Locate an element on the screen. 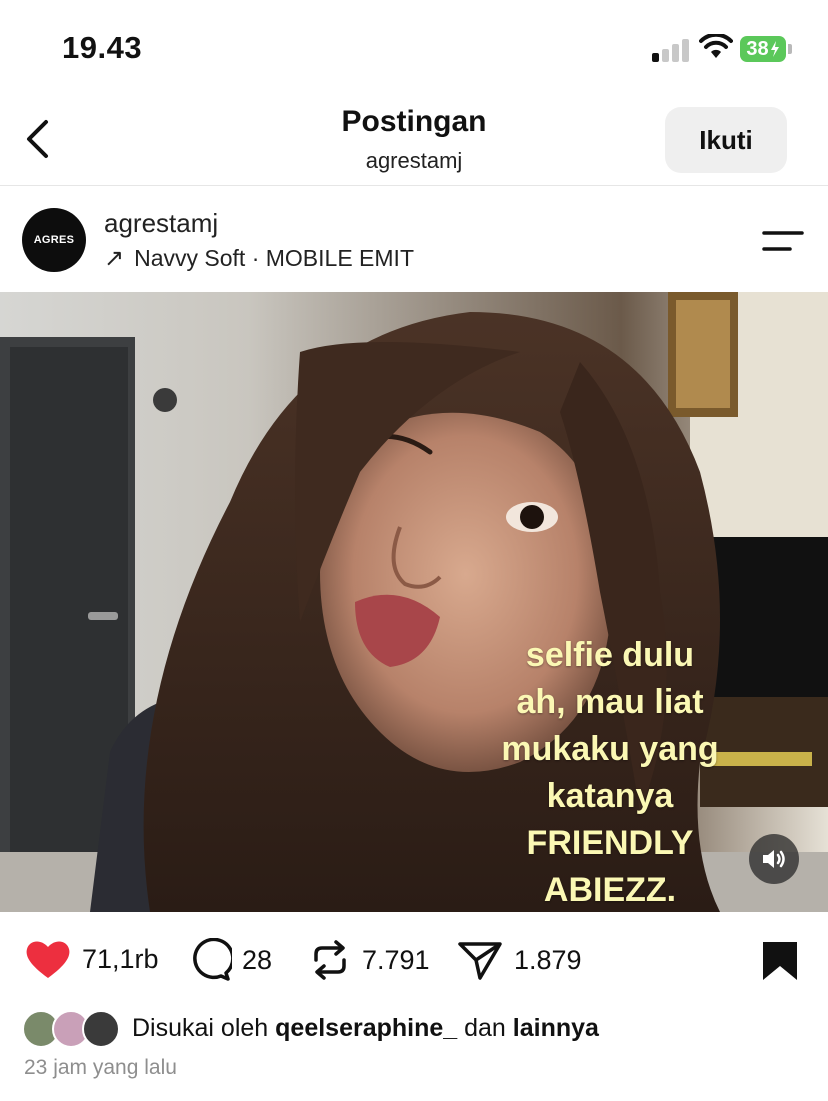  wifi-icon is located at coordinates (716, 48).